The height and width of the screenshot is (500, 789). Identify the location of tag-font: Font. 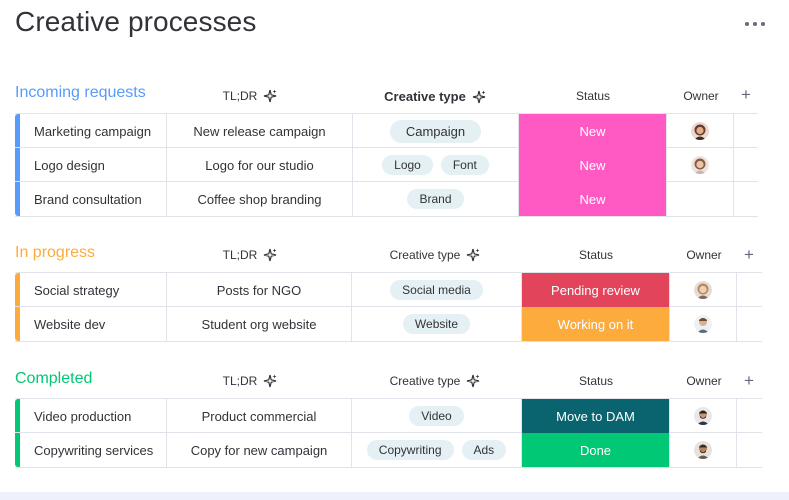
(464, 165).